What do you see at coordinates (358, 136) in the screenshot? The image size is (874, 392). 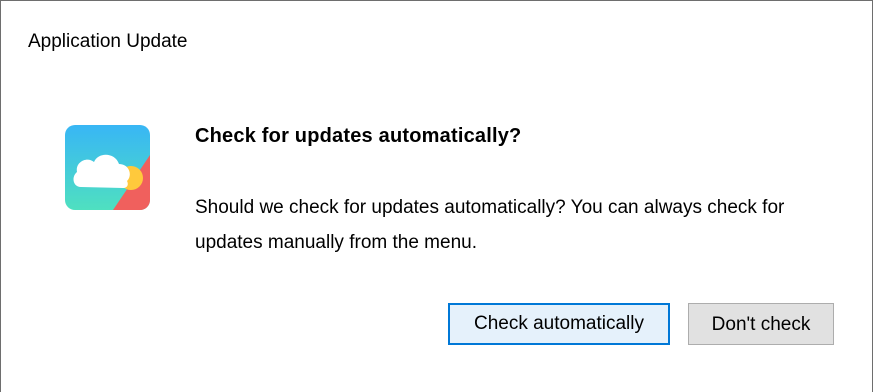 I see `dialog-heading: Check for updates automatically?` at bounding box center [358, 136].